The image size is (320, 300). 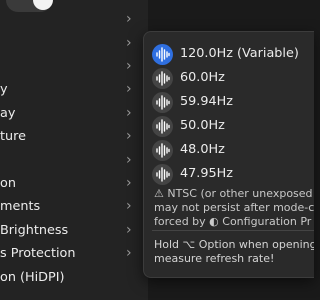 What do you see at coordinates (233, 230) in the screenshot?
I see `menu-divider` at bounding box center [233, 230].